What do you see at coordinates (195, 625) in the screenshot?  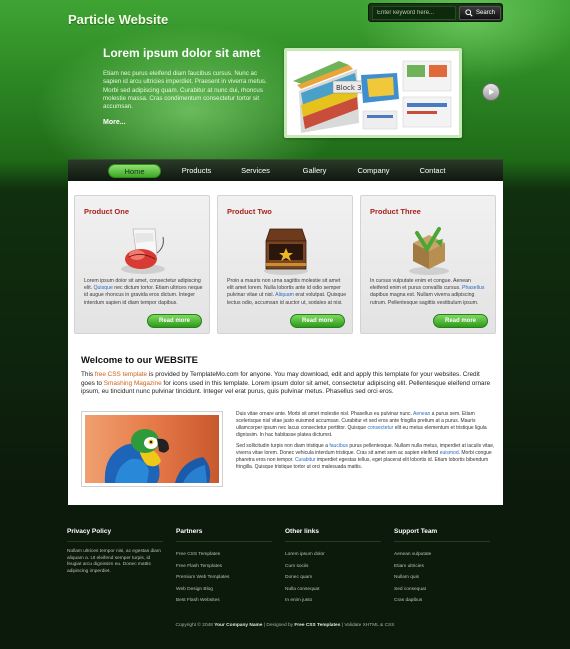 I see `copyright-text: Copyright © 2048` at bounding box center [195, 625].